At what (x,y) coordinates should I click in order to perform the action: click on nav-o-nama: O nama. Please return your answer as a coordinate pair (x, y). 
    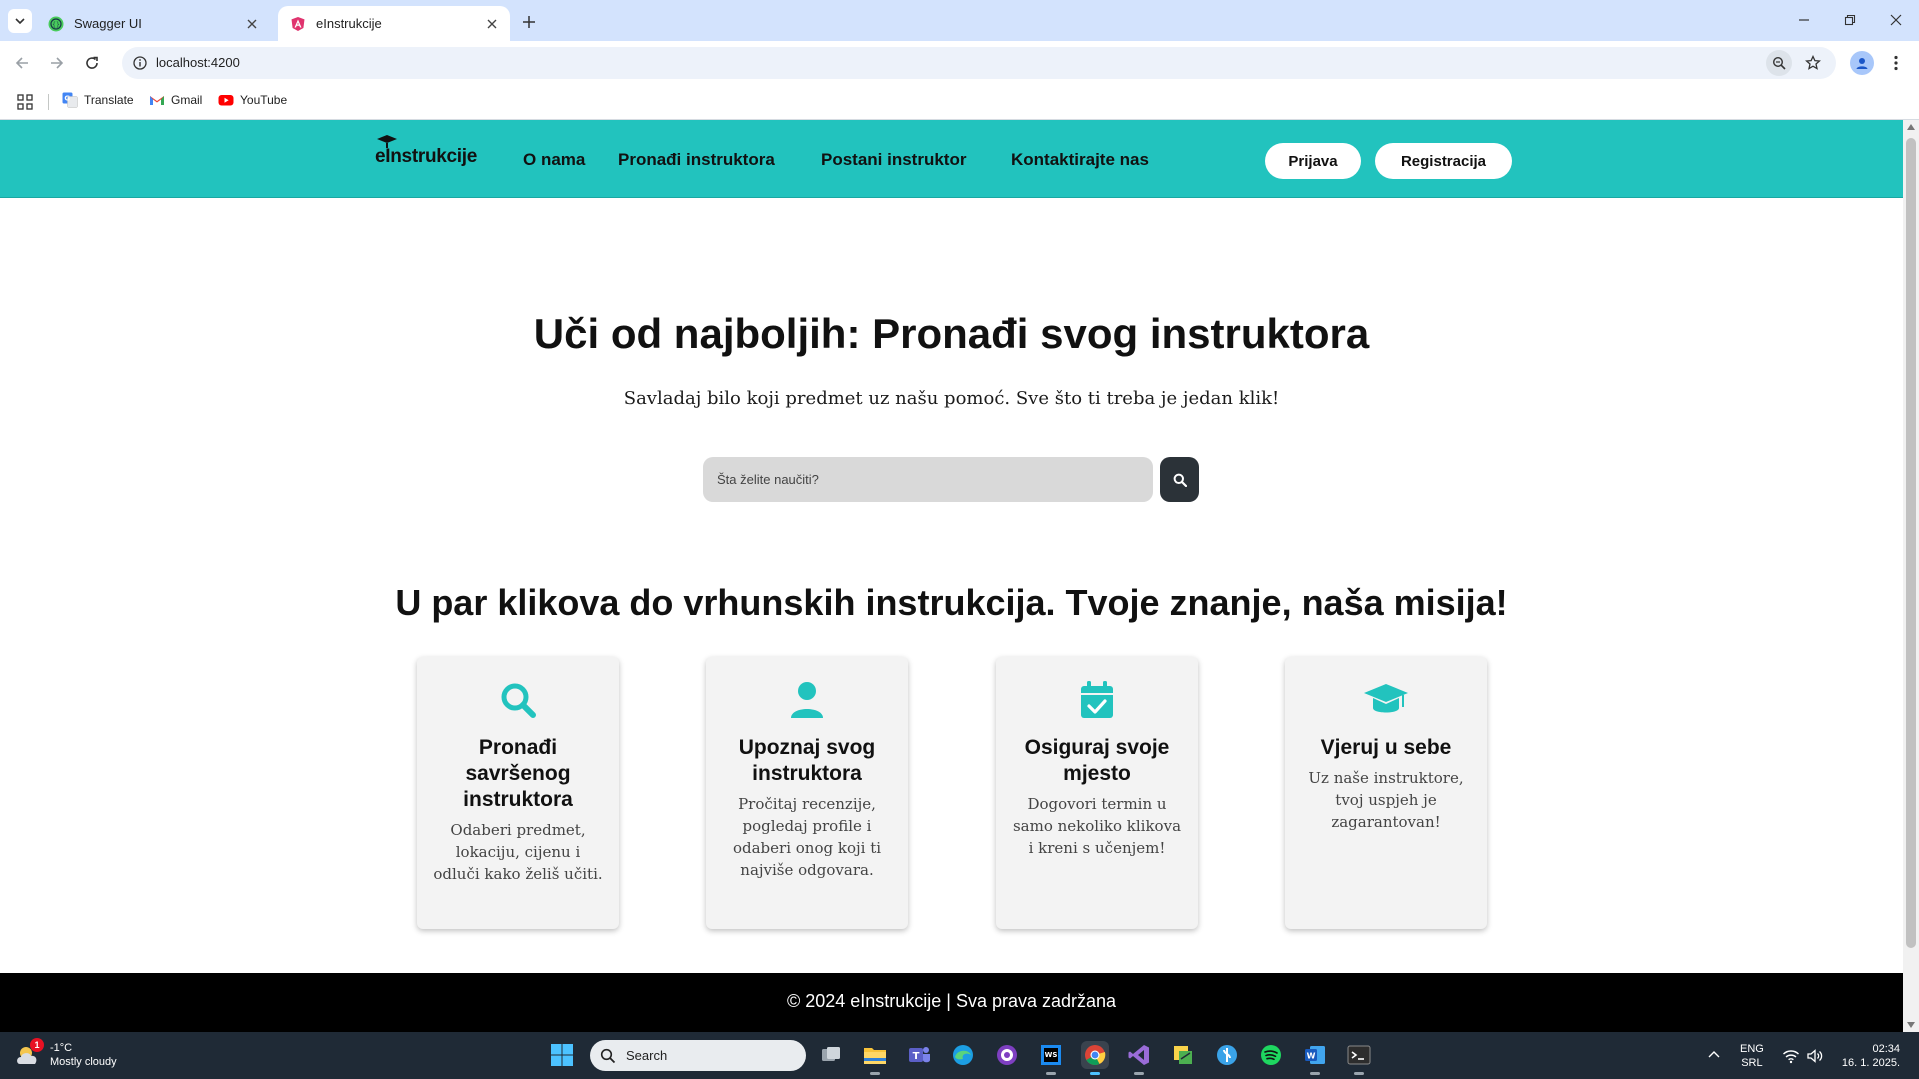
    Looking at the image, I should click on (554, 160).